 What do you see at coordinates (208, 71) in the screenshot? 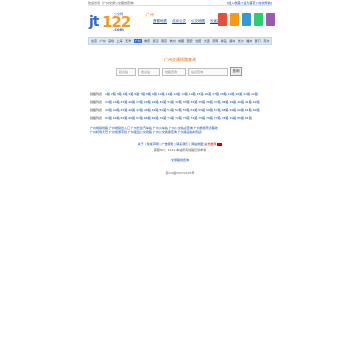
I see `station-field: 站点查询` at bounding box center [208, 71].